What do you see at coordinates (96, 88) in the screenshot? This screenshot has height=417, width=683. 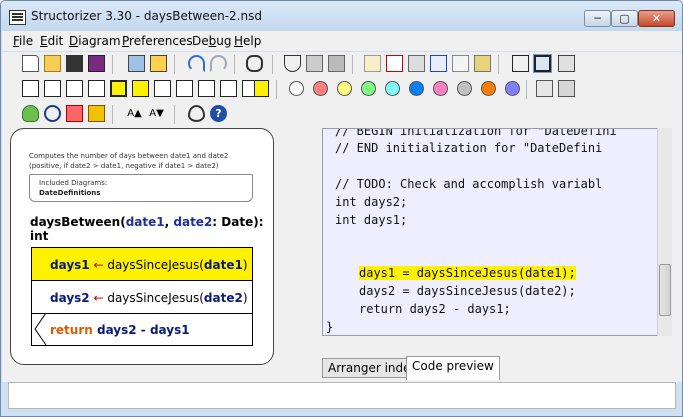 I see `add-for-loop-icon` at bounding box center [96, 88].